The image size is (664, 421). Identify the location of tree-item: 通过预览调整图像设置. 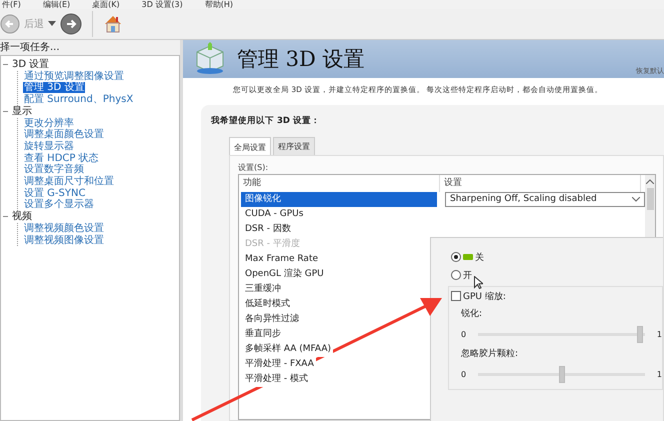
(74, 76).